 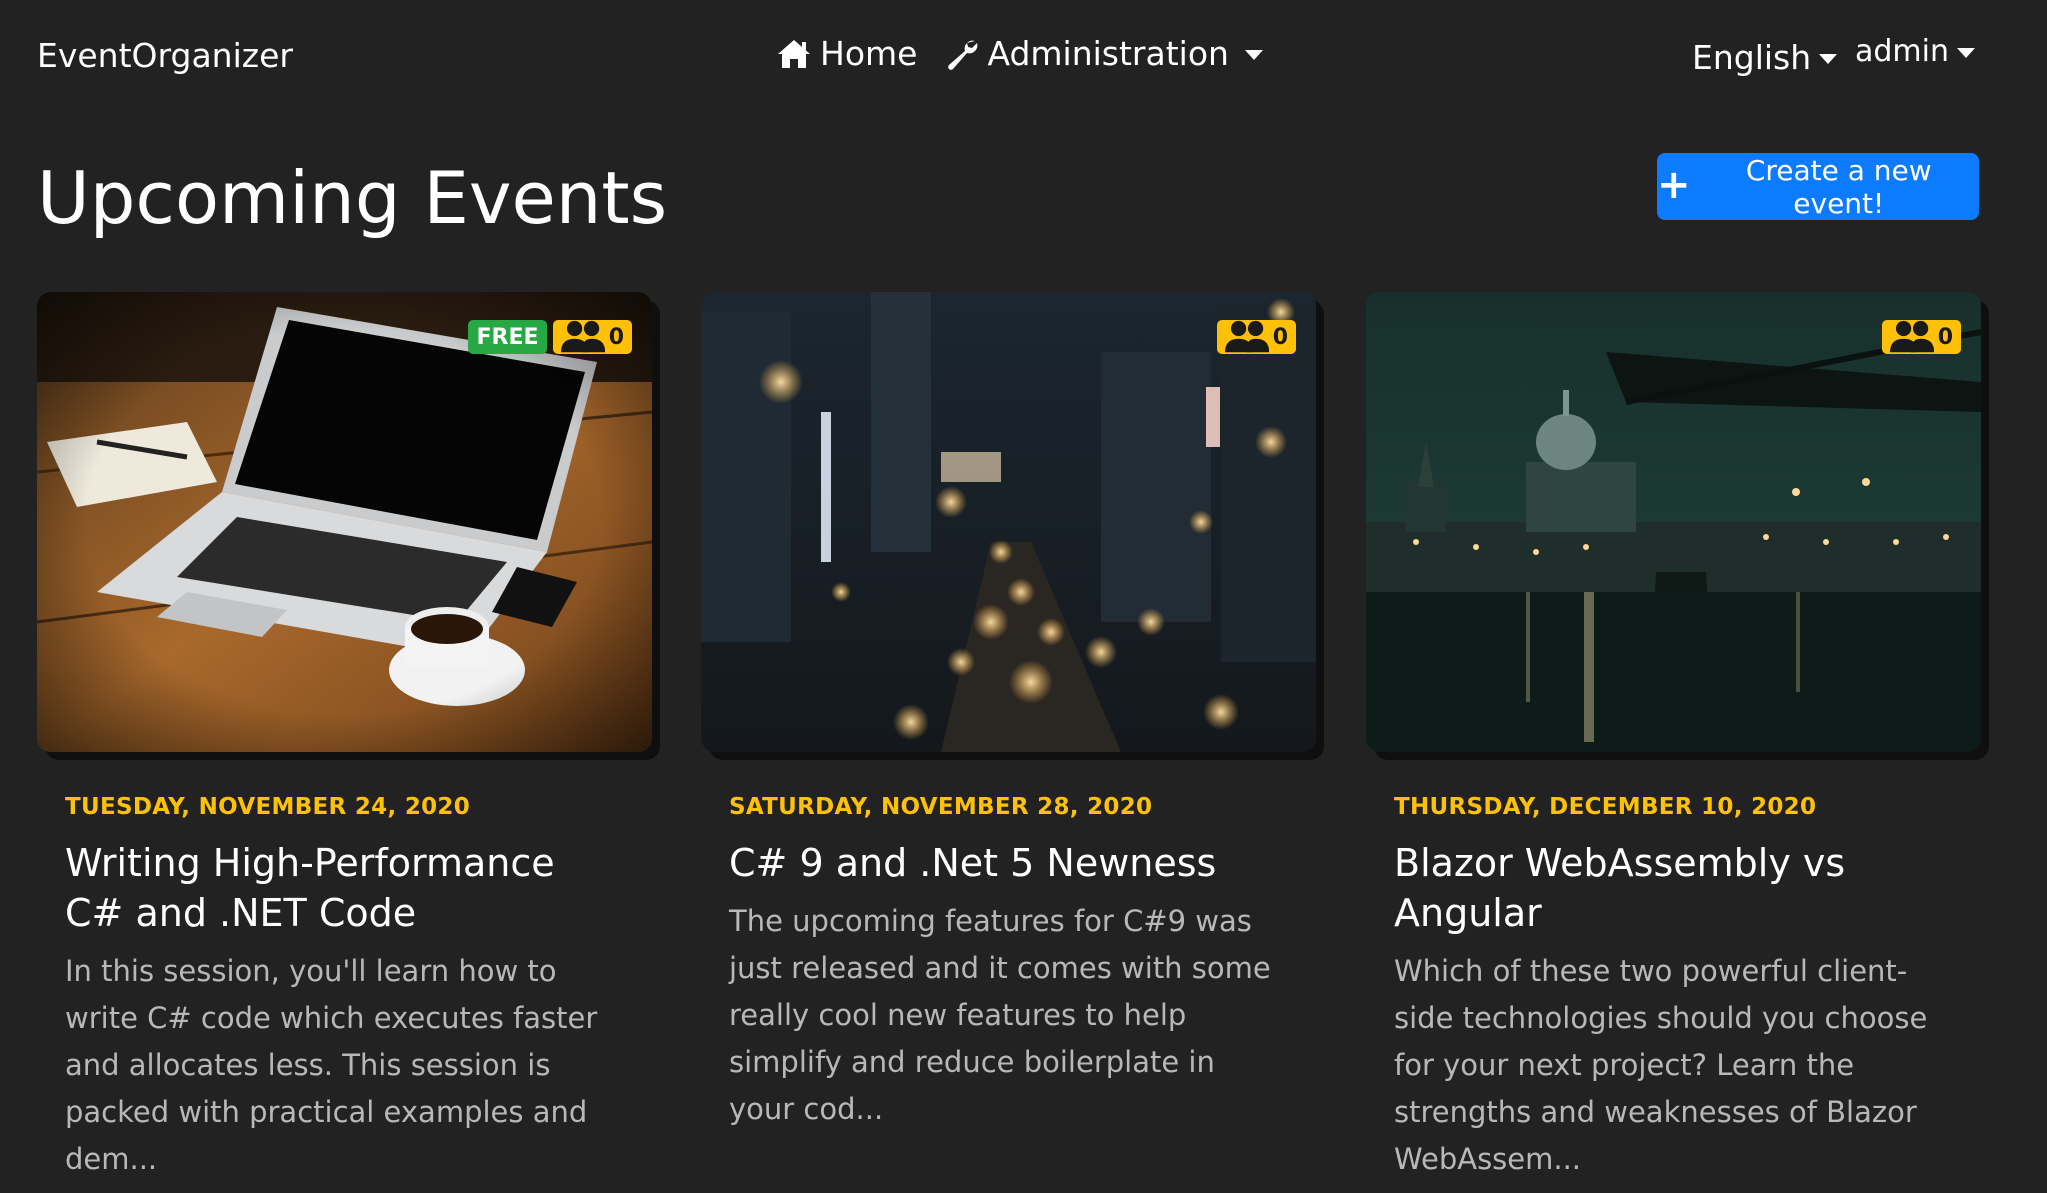 What do you see at coordinates (344, 522) in the screenshot?
I see `event-image: FREE 0` at bounding box center [344, 522].